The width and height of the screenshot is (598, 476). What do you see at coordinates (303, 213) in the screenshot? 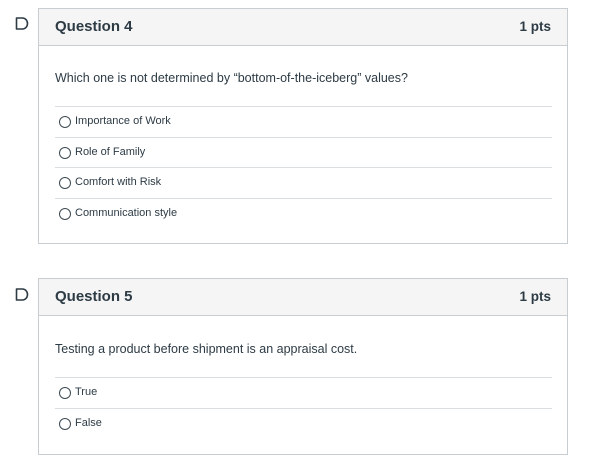
I see `answer-option: Communication style` at bounding box center [303, 213].